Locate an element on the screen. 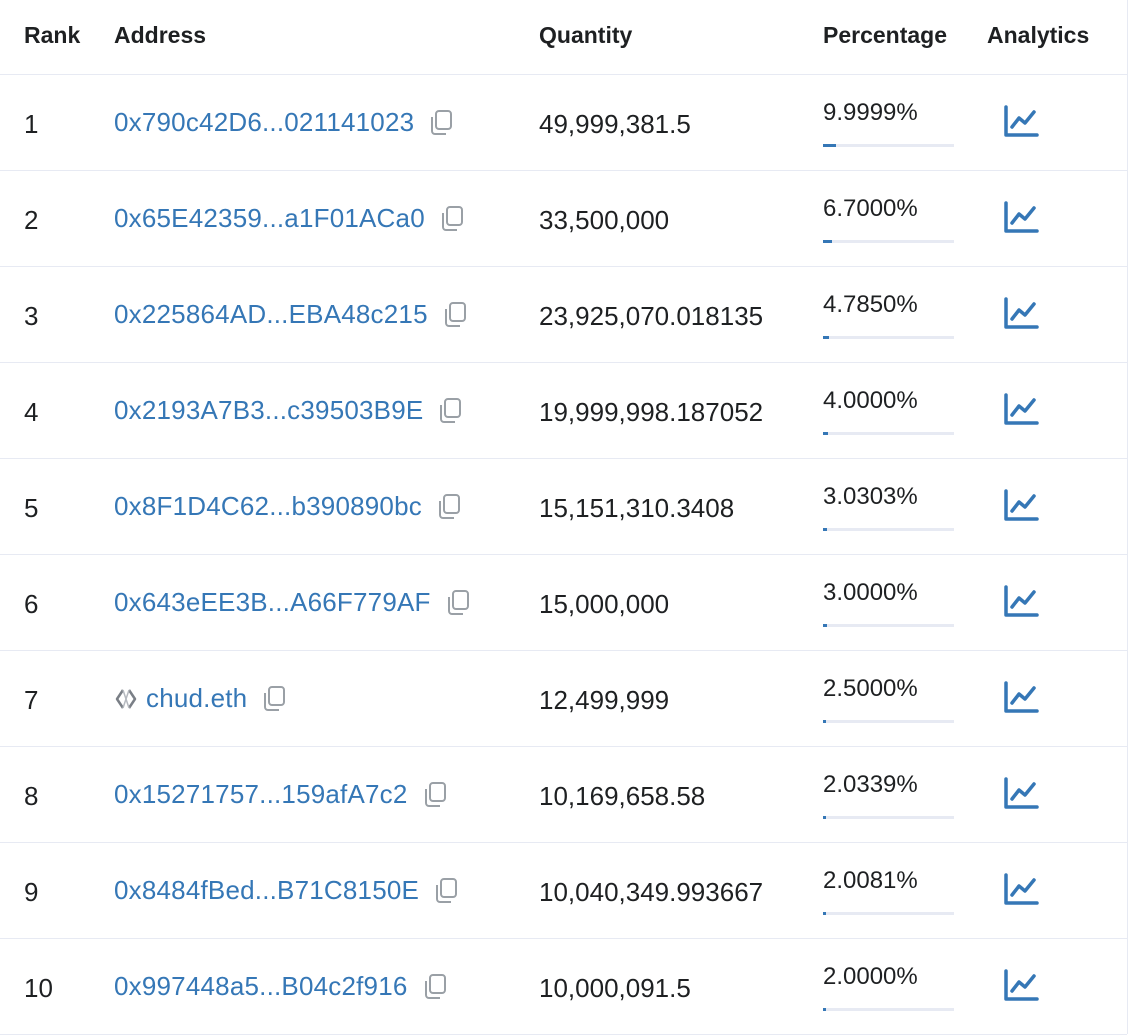 The height and width of the screenshot is (1035, 1132). address-cell: 0x15271757...159afA7c2 is located at coordinates (281, 794).